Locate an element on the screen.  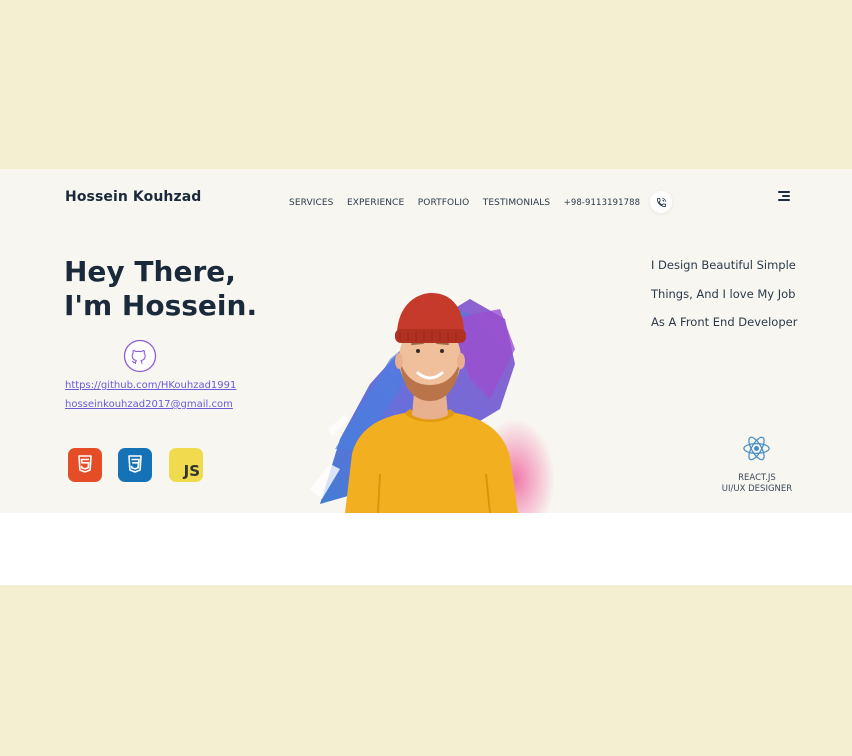
javascript-icon: JS is located at coordinates (186, 465).